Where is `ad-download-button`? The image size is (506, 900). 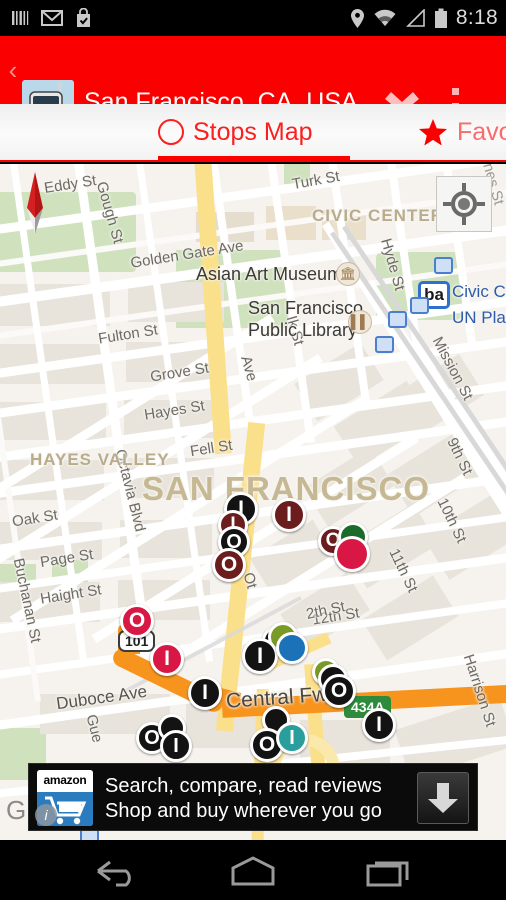 ad-download-button is located at coordinates (443, 798).